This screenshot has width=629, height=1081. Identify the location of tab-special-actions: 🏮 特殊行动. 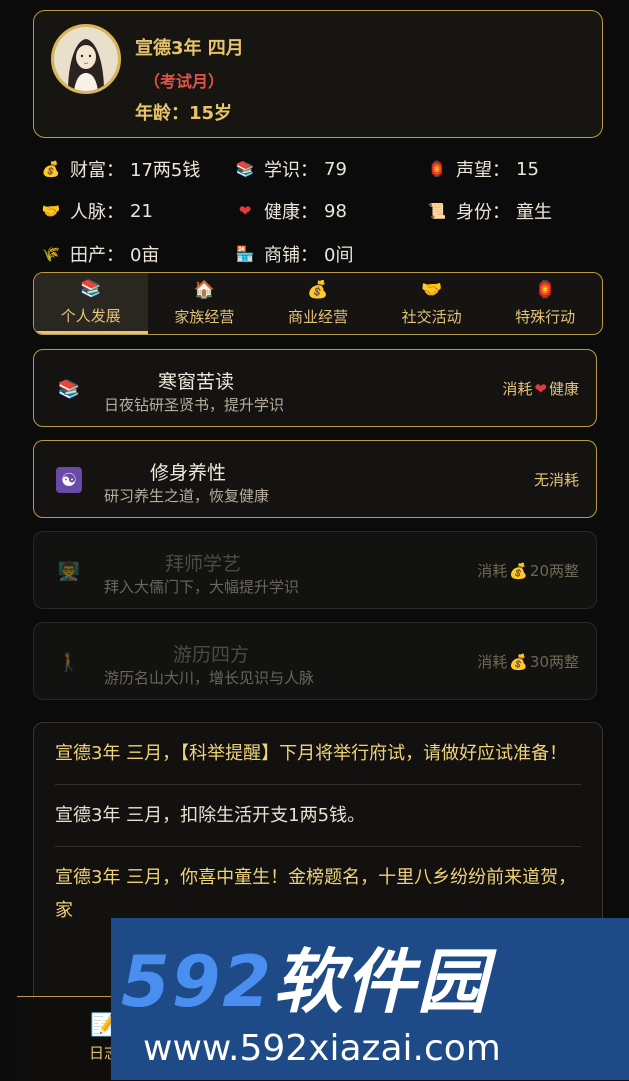
(545, 303).